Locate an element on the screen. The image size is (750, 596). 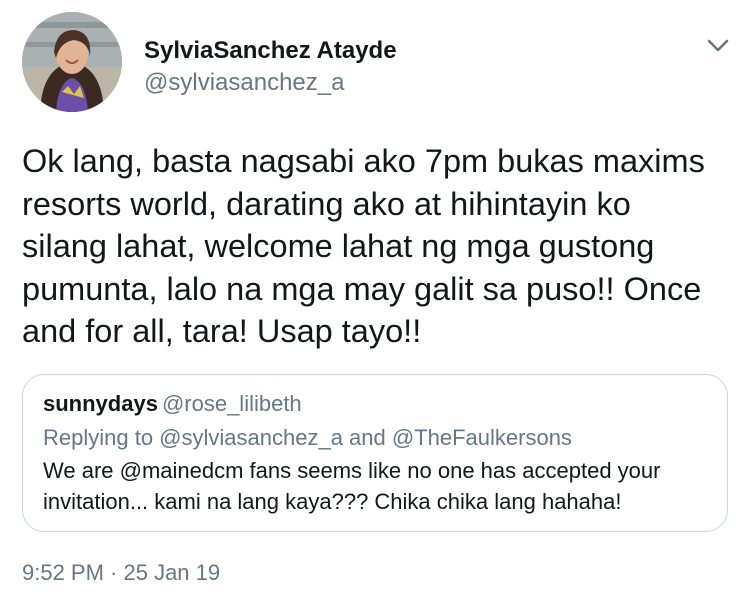
tweet-menu-button is located at coordinates (718, 46).